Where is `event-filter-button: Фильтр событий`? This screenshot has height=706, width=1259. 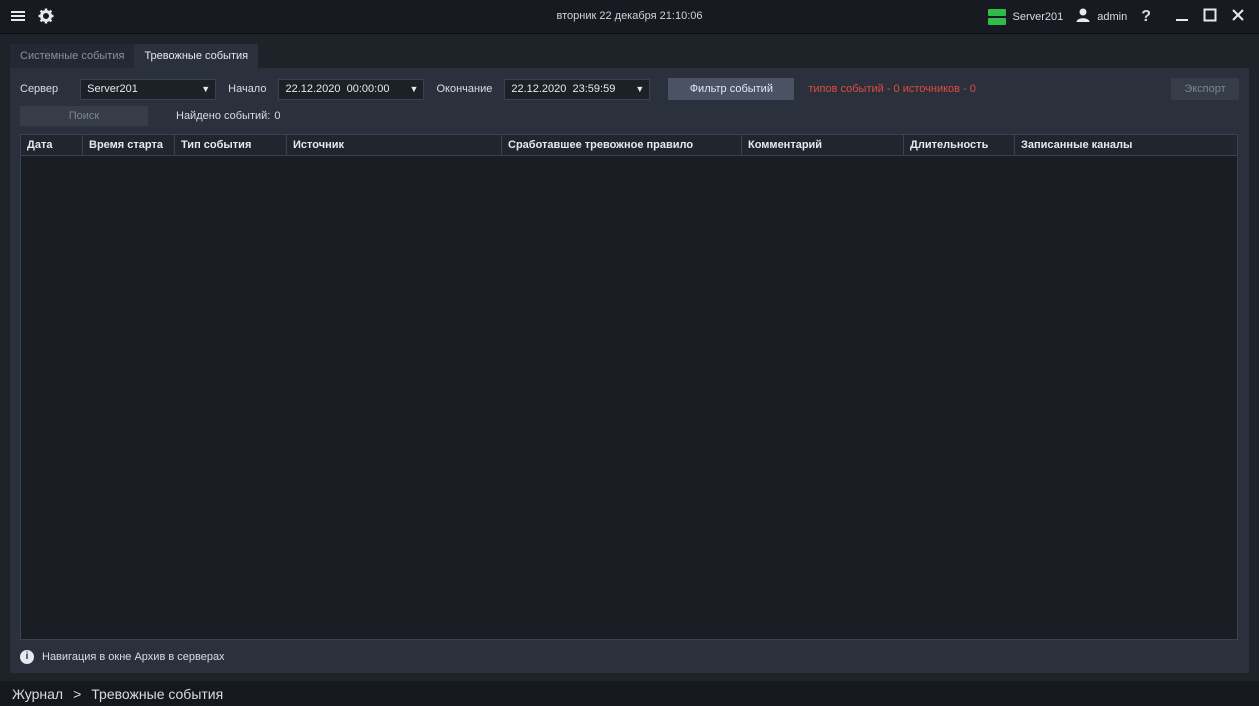 event-filter-button: Фильтр событий is located at coordinates (731, 89).